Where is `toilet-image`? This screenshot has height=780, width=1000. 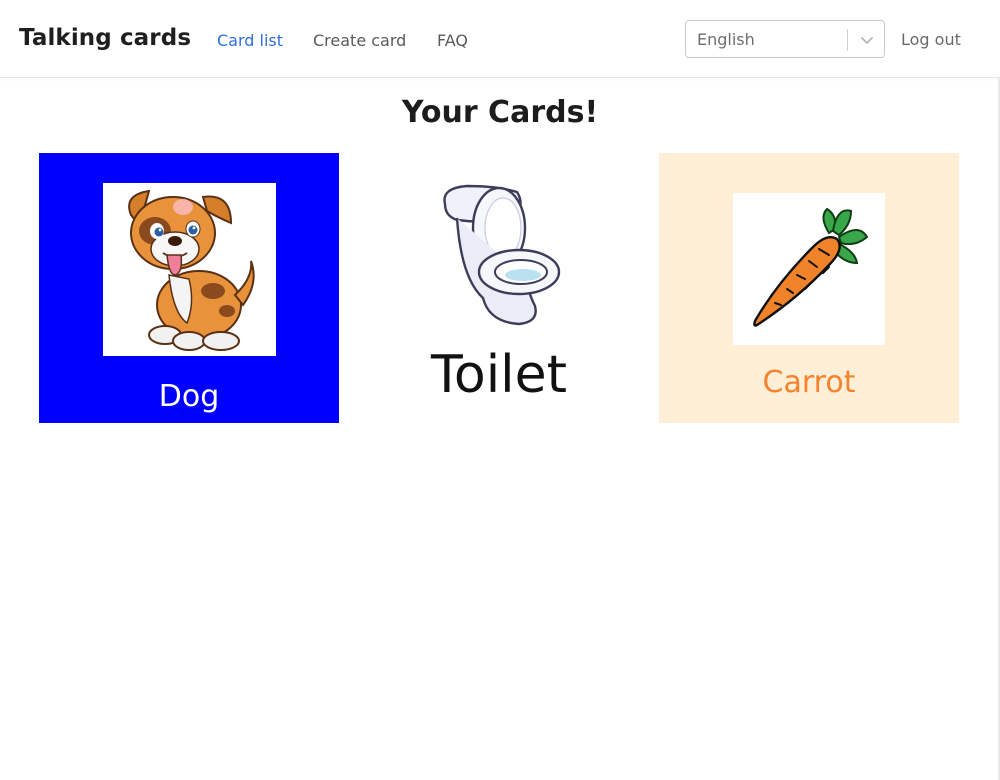
toilet-image is located at coordinates (502, 255).